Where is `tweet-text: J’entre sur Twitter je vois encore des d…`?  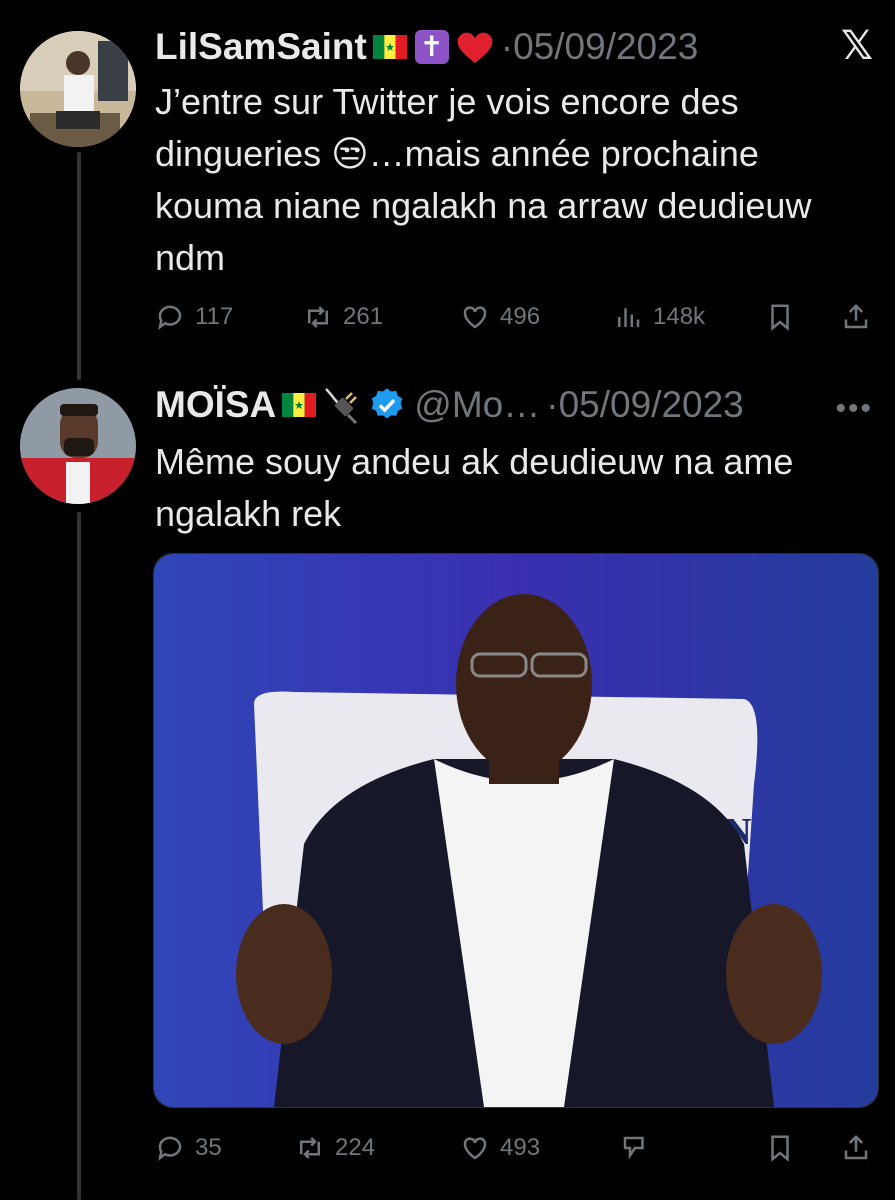
tweet-text: J’entre sur Twitter je vois encore des d… is located at coordinates (483, 179).